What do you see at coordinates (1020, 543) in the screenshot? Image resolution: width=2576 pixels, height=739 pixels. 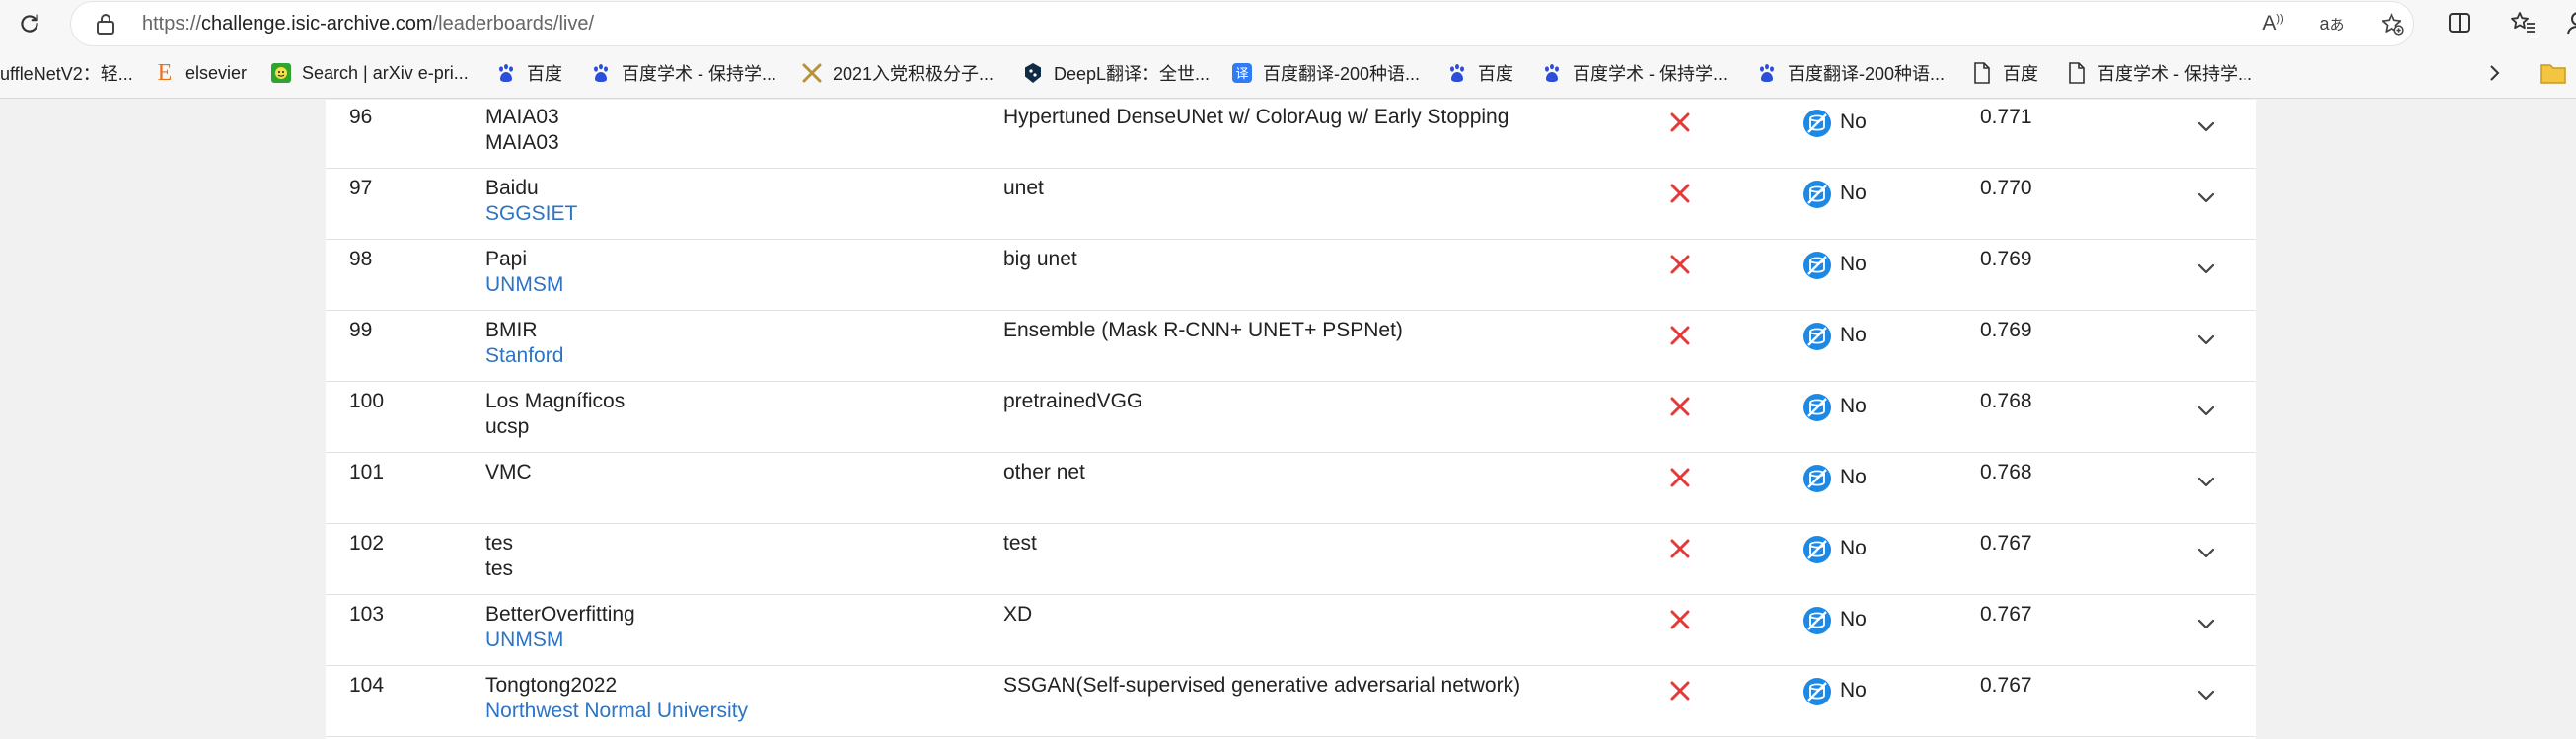 I see `method-name: test` at bounding box center [1020, 543].